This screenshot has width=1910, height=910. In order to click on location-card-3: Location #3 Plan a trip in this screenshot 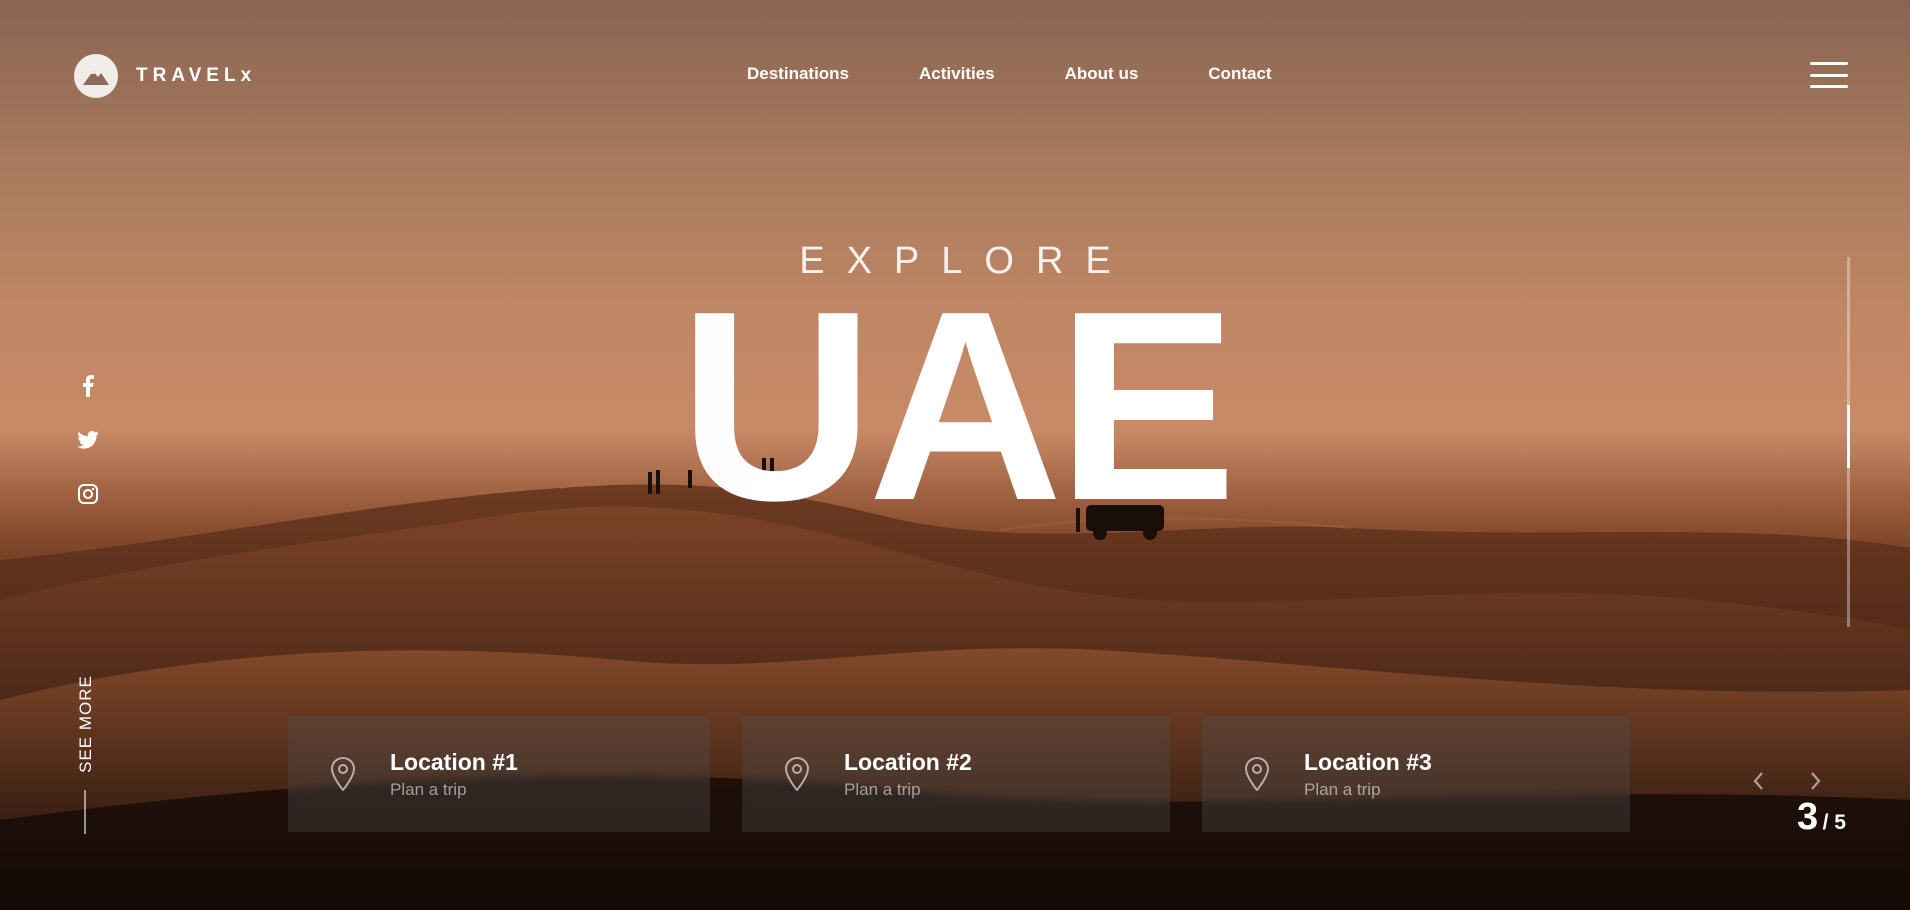, I will do `click(1416, 774)`.